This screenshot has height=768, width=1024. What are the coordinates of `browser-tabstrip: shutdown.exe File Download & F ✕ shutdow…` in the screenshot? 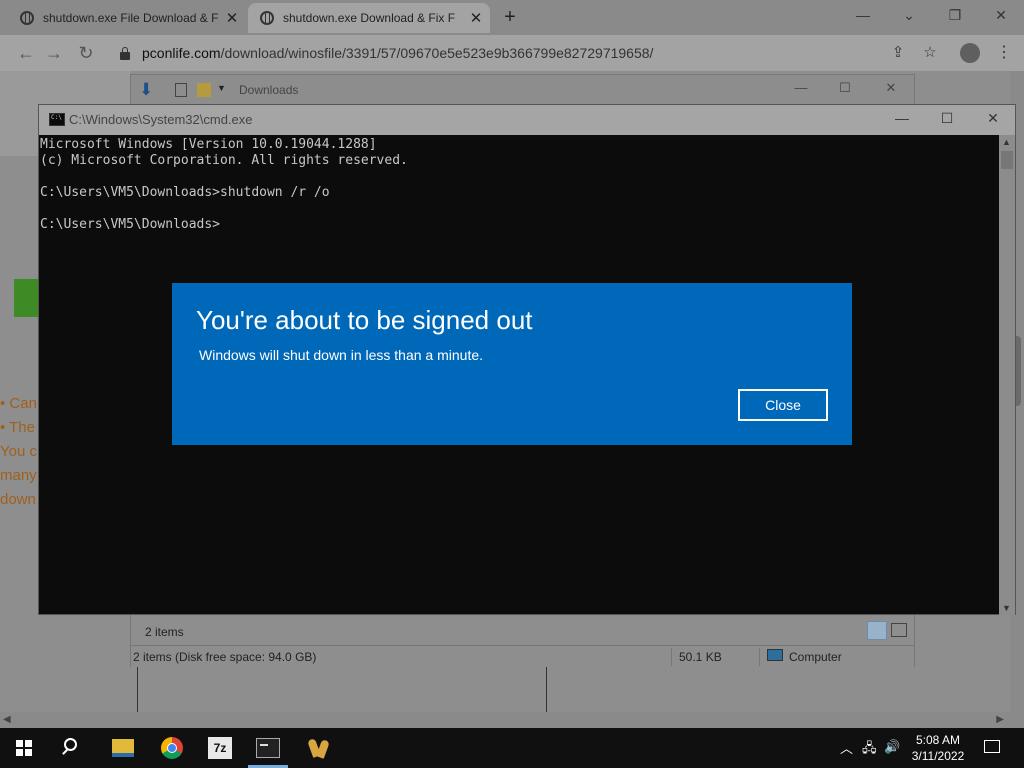 It's located at (512, 17).